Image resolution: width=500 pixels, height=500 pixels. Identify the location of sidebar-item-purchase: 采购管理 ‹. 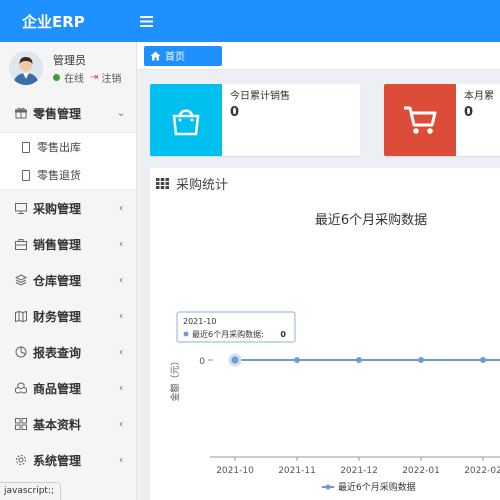
(68, 208).